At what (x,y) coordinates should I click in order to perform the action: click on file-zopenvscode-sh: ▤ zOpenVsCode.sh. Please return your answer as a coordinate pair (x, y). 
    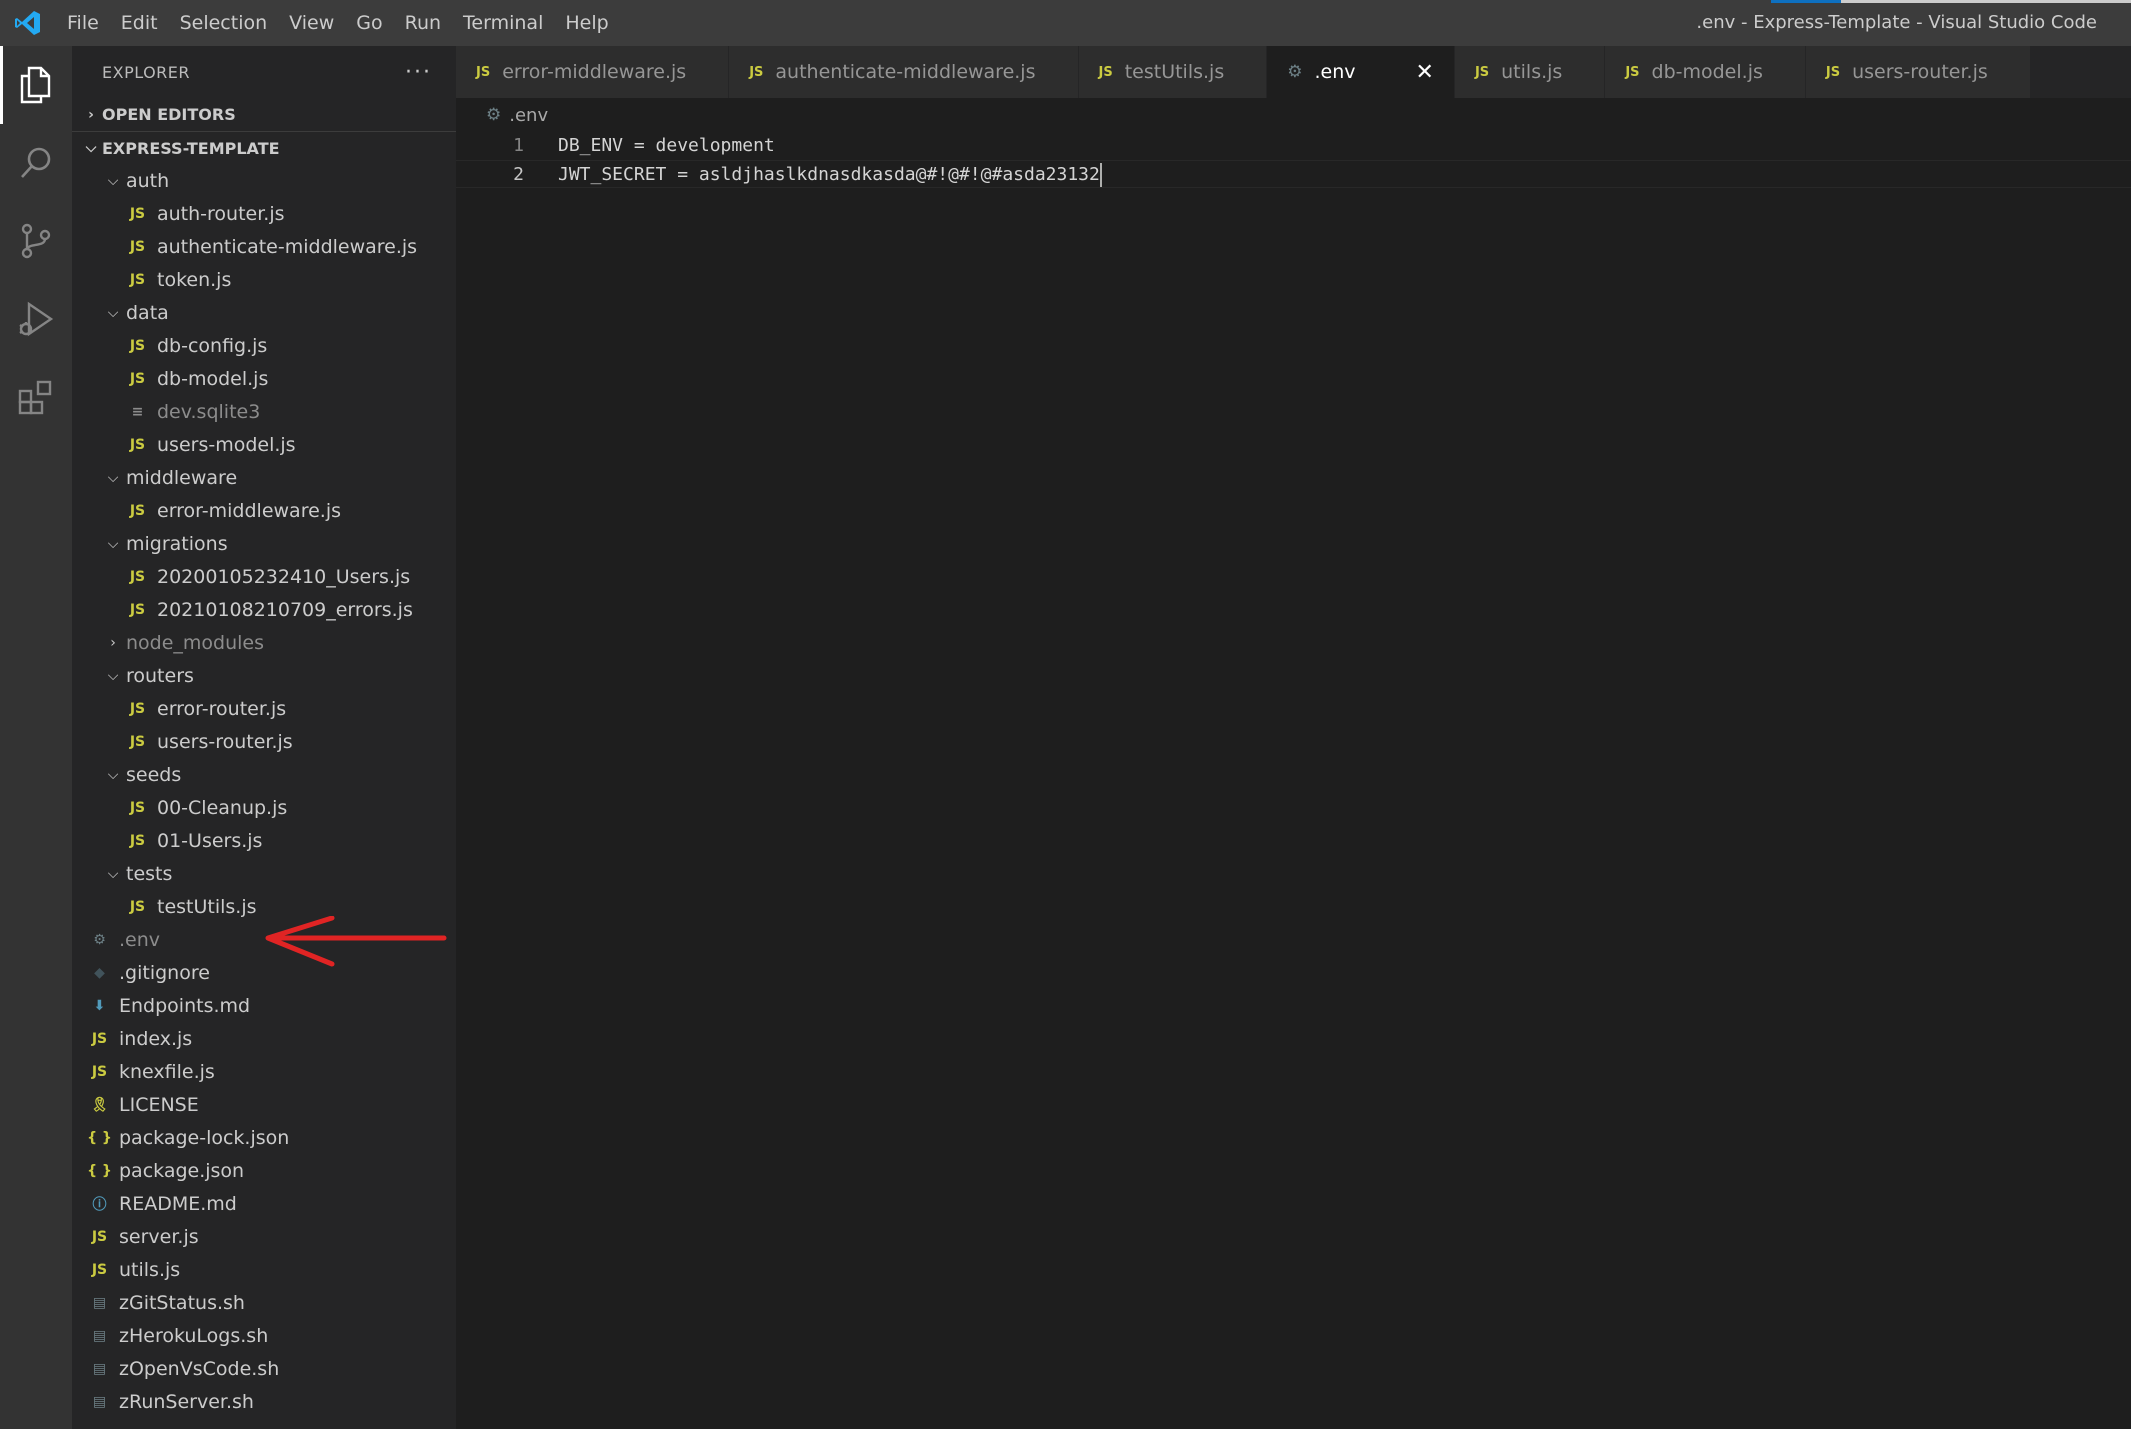
    Looking at the image, I should click on (264, 1368).